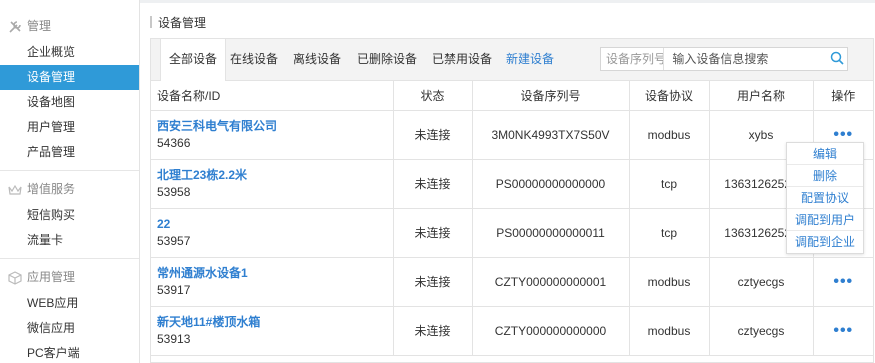 Image resolution: width=875 pixels, height=363 pixels. I want to click on device-id: 53917, so click(174, 290).